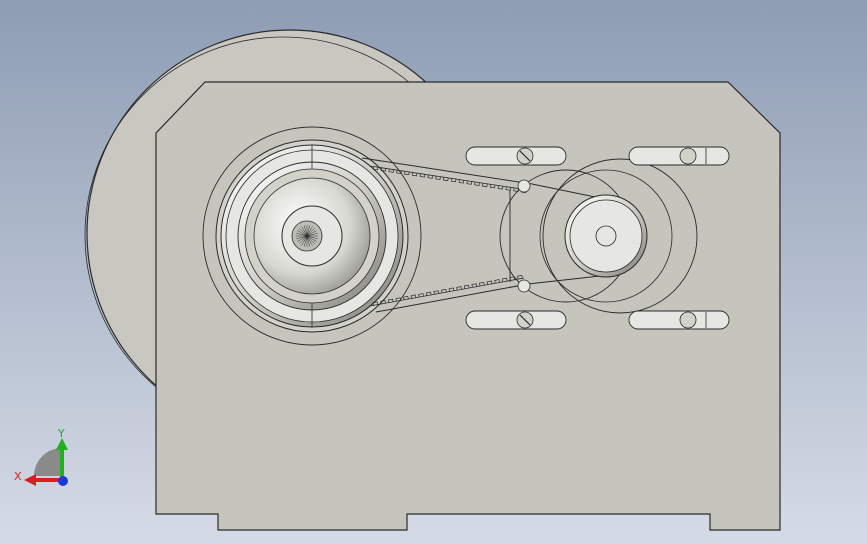  I want to click on small-pulley-bore, so click(606, 236).